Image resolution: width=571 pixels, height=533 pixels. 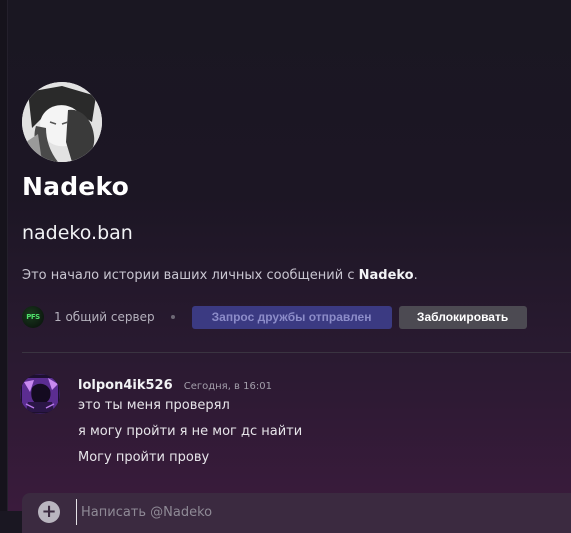 I want to click on add-attachment-button: +, so click(x=49, y=512).